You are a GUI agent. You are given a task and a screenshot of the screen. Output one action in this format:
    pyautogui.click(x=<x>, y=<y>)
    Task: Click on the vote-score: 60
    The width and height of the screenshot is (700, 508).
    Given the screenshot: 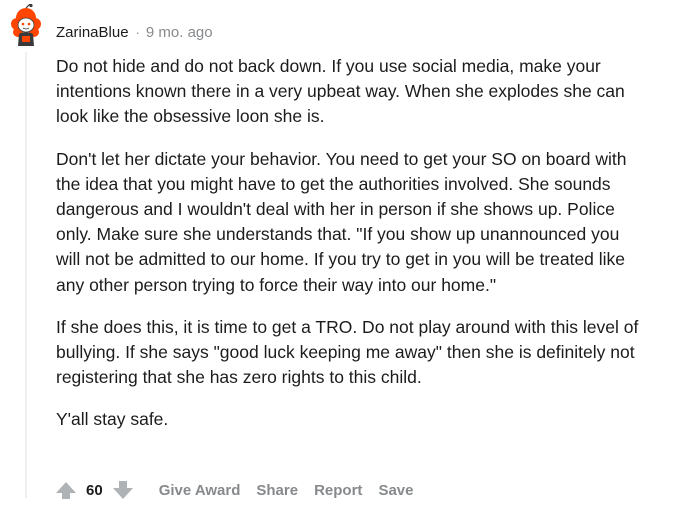 What is the action you would take?
    pyautogui.click(x=94, y=490)
    